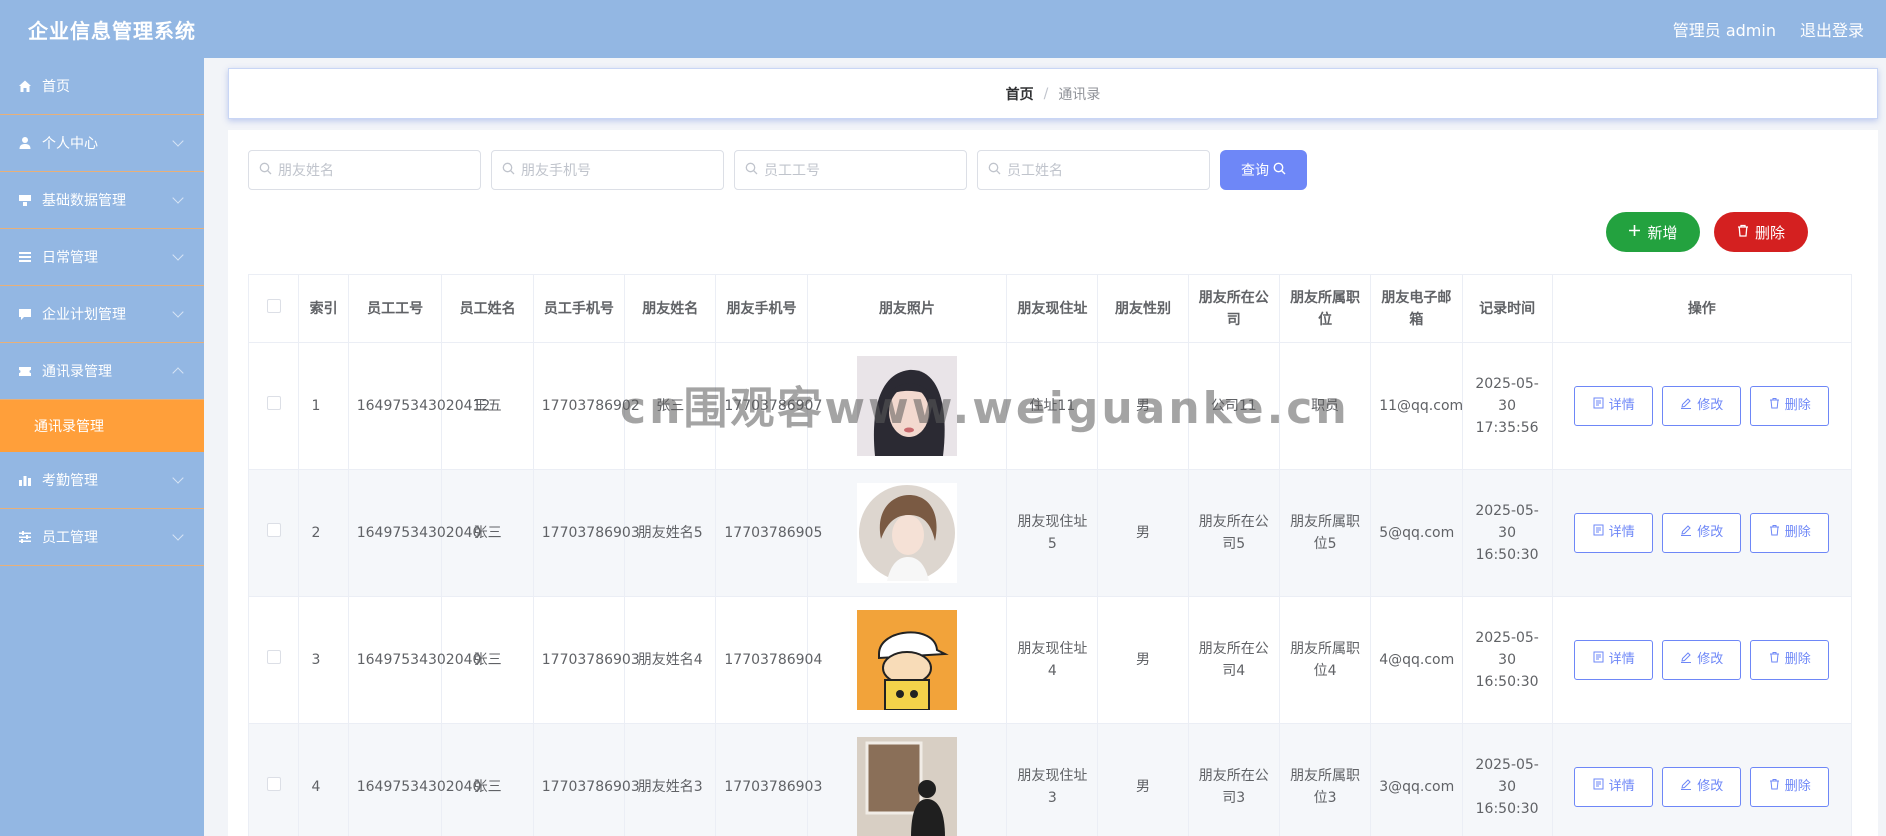 The width and height of the screenshot is (1886, 836). What do you see at coordinates (850, 170) in the screenshot?
I see `emp-no-input: 员工工号` at bounding box center [850, 170].